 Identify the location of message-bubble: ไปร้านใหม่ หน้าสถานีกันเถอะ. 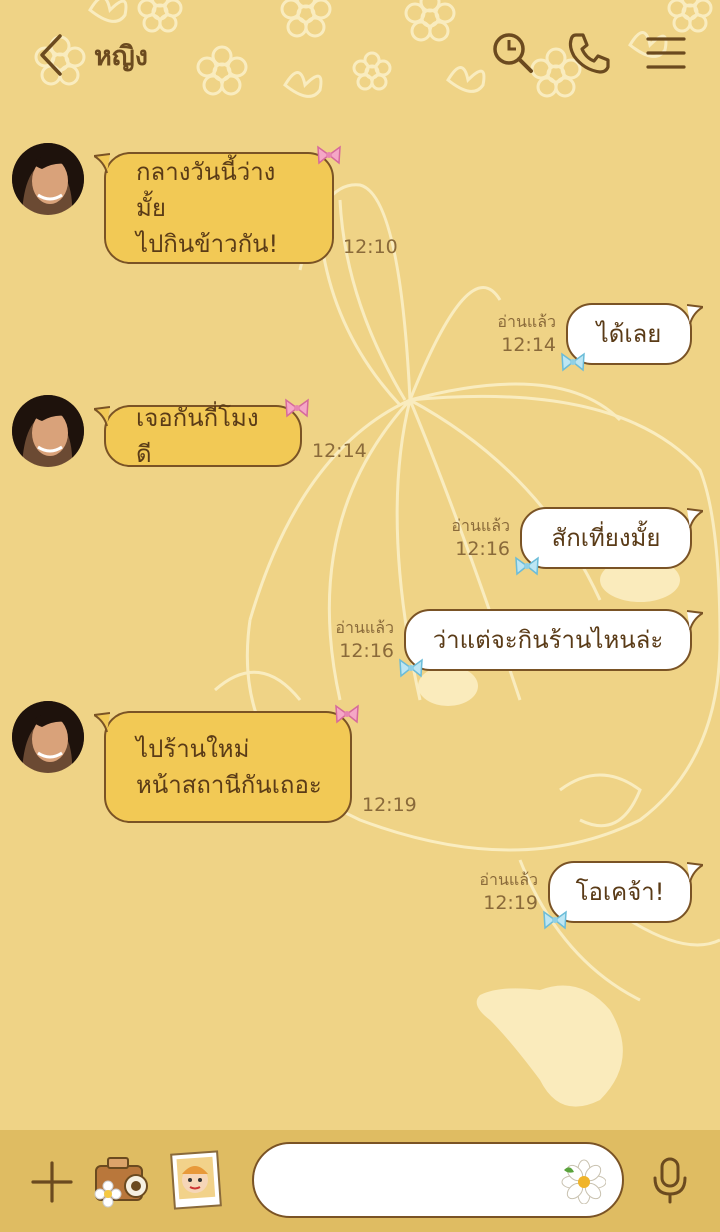
(226, 763).